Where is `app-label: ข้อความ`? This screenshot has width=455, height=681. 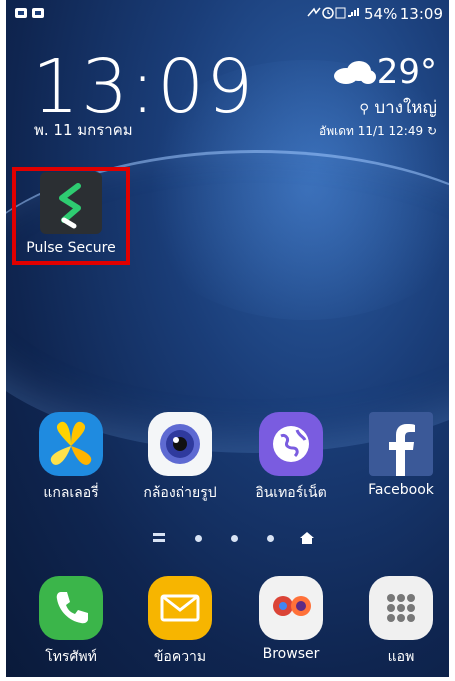 app-label: ข้อความ is located at coordinates (180, 657).